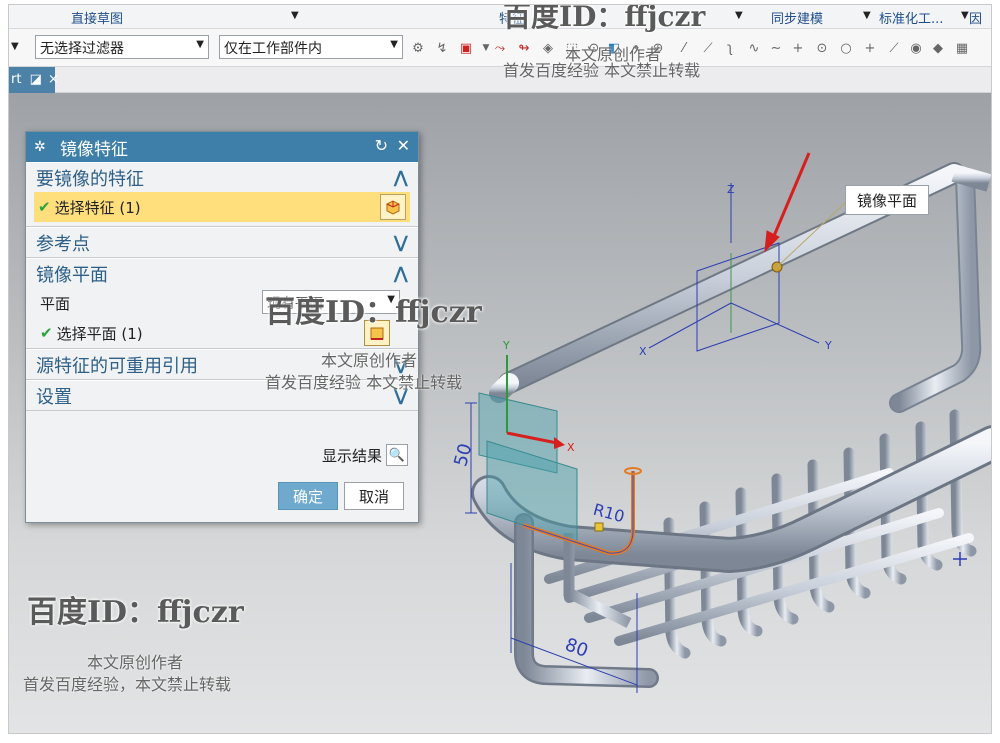 Image resolution: width=1000 pixels, height=743 pixels. What do you see at coordinates (99, 333) in the screenshot?
I see `select-plane-label: 选择平面 (1)` at bounding box center [99, 333].